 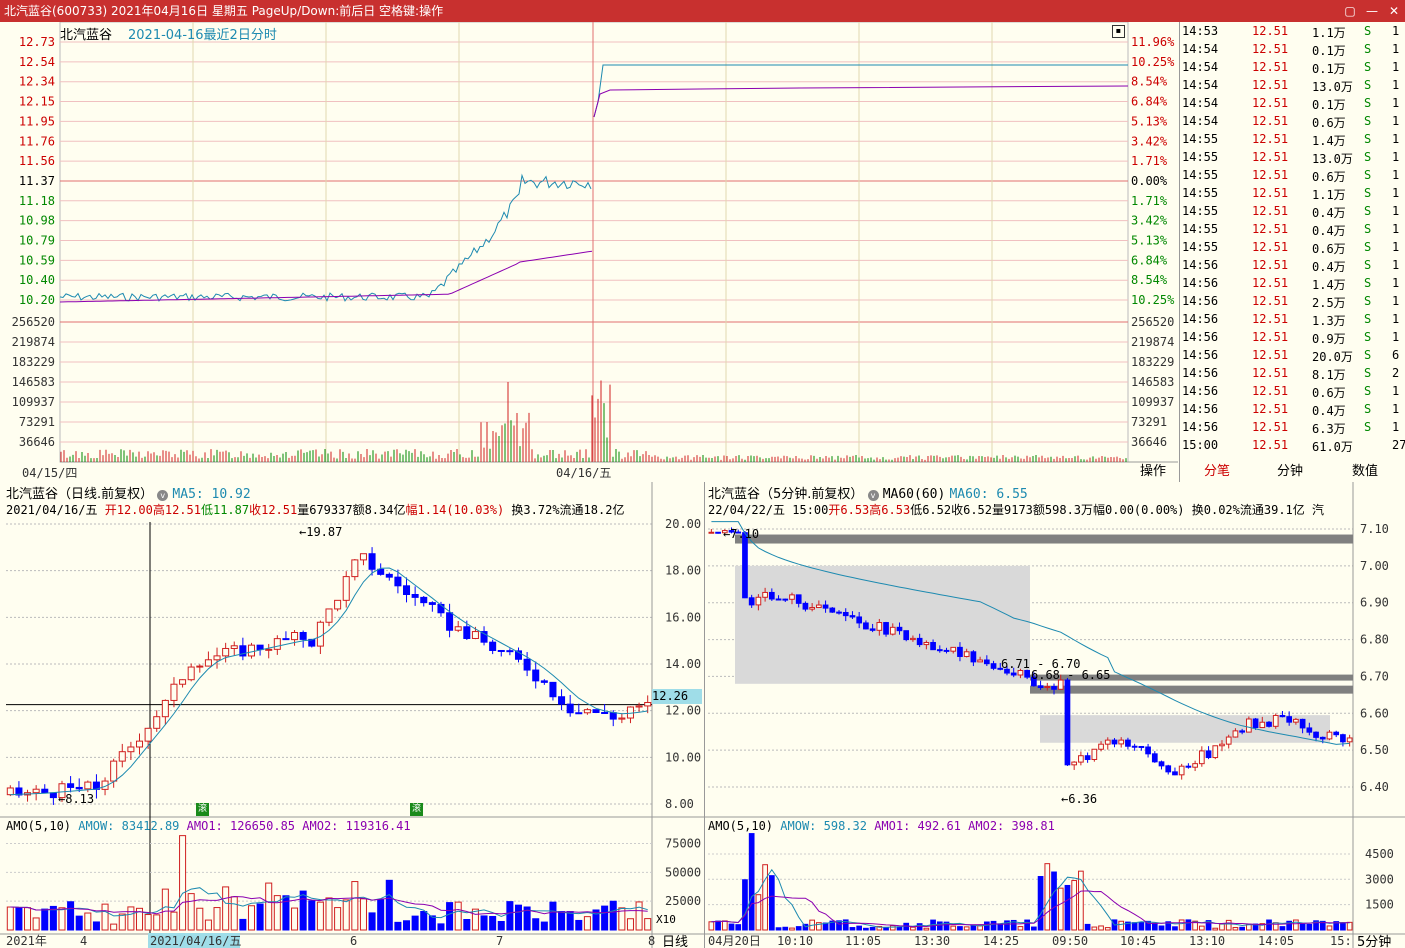 I want to click on tick-row: 14:56 12.51 0.4万 S 1, so click(x=1291, y=409).